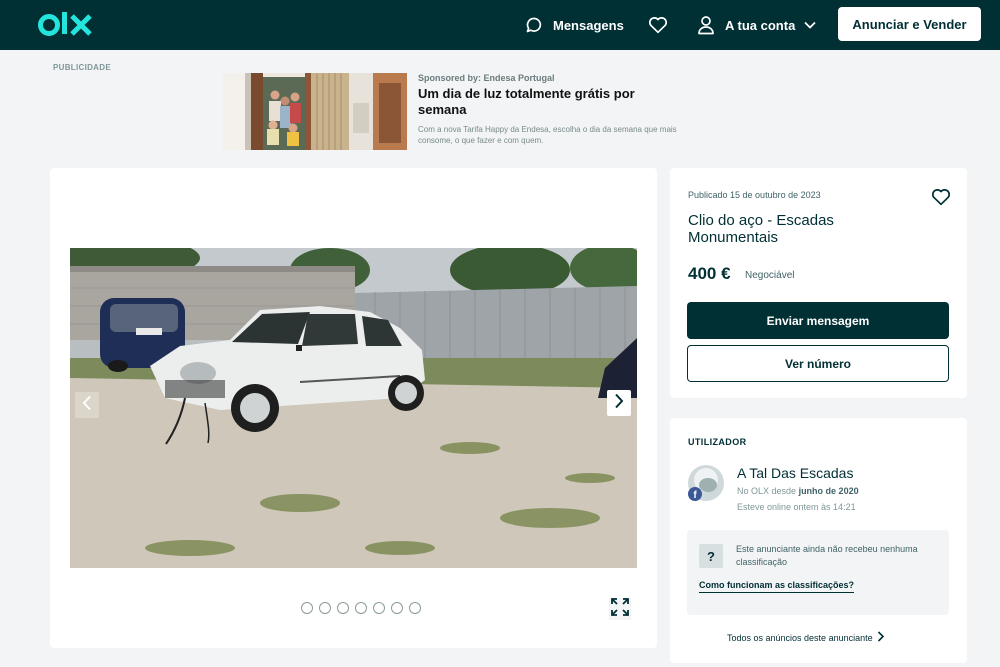 The image size is (1000, 667). Describe the element at coordinates (500, 25) in the screenshot. I see `top-bar: Mensagens A tua conta Anunciar e Vender` at that location.